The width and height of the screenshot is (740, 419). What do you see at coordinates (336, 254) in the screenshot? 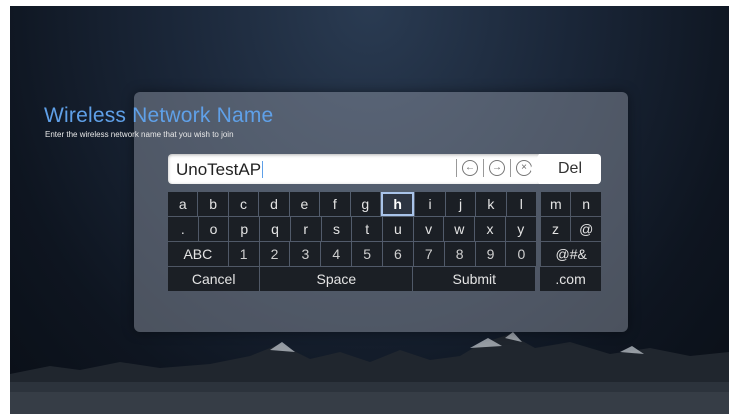
I see `key-4: 4` at bounding box center [336, 254].